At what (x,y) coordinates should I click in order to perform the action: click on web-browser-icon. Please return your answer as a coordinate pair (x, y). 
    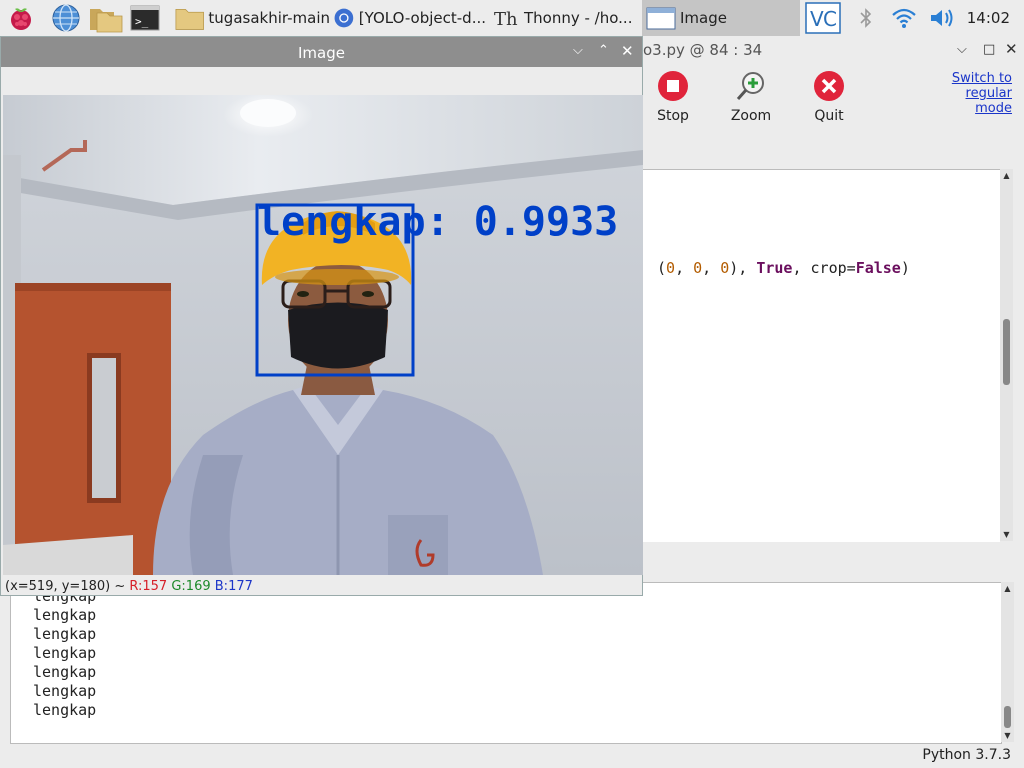
    Looking at the image, I should click on (66, 18).